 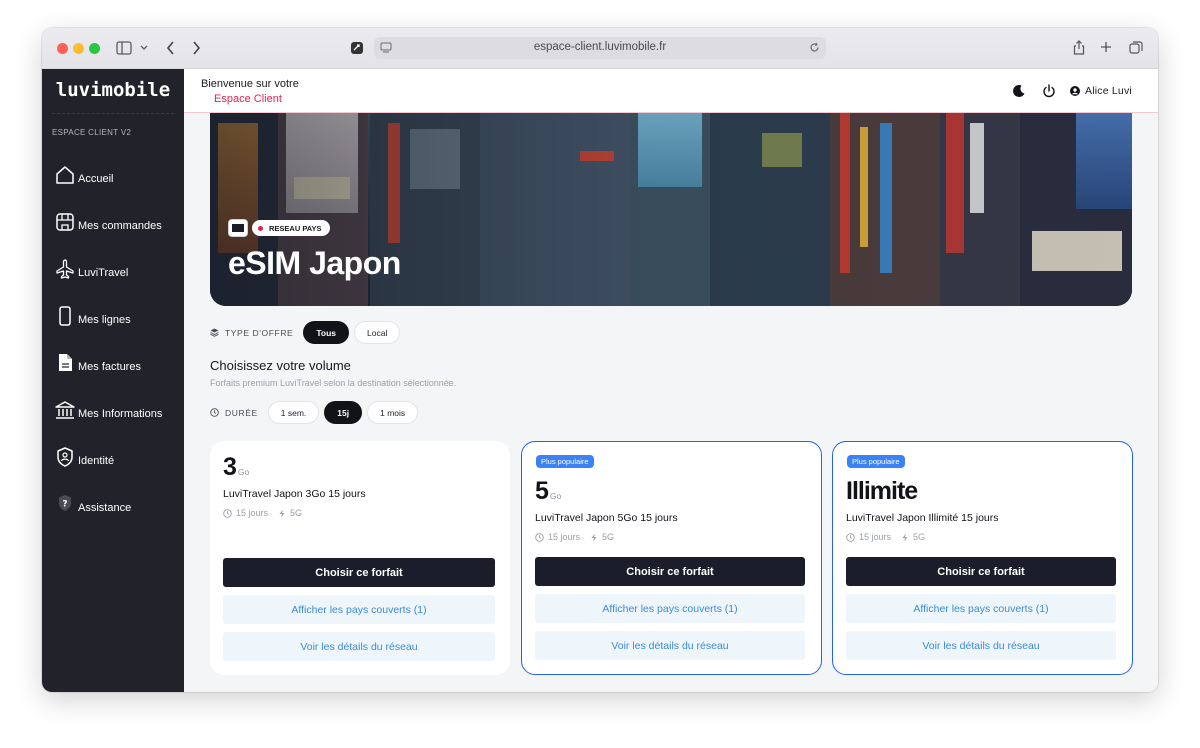 I want to click on country-flag-icon, so click(x=238, y=228).